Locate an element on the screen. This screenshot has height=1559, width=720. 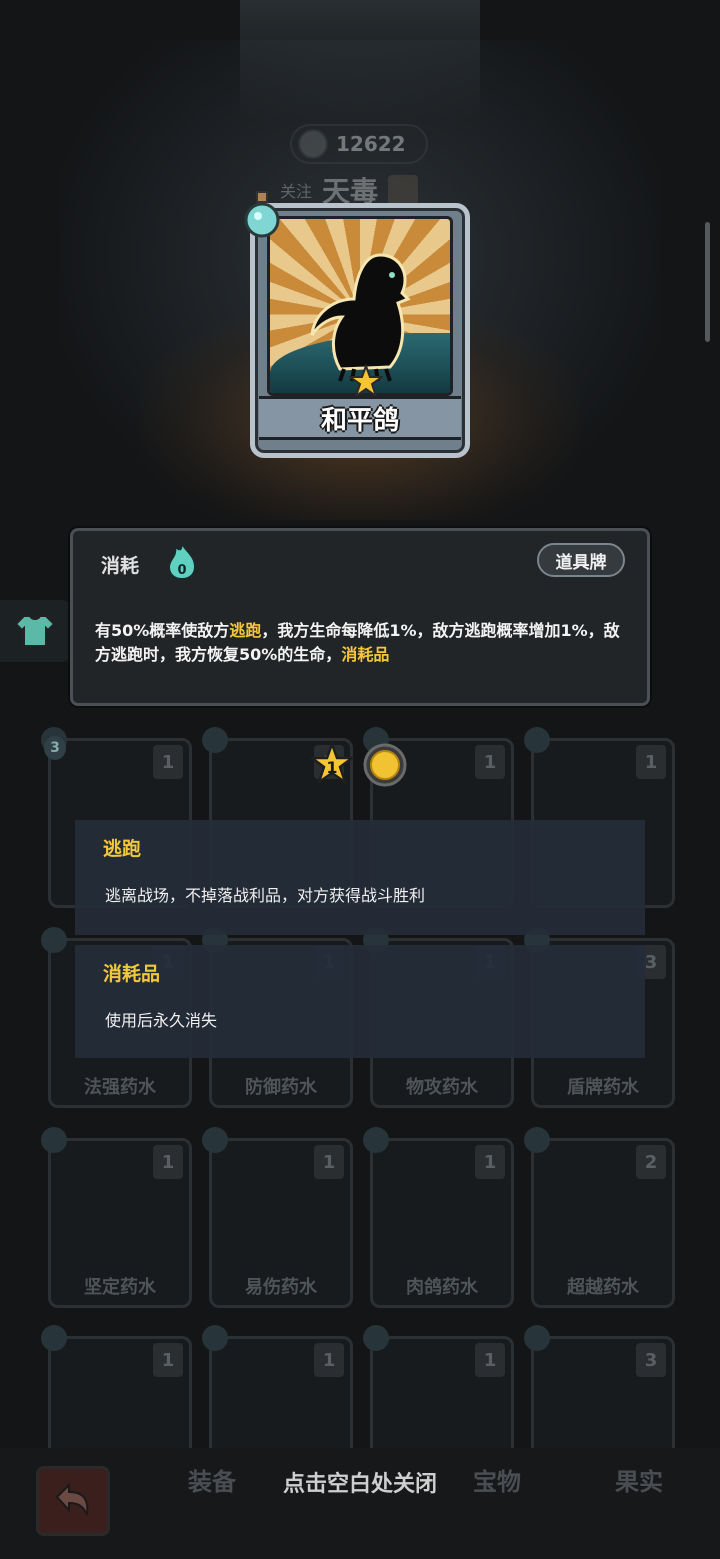
outfit-tab is located at coordinates (35, 631).